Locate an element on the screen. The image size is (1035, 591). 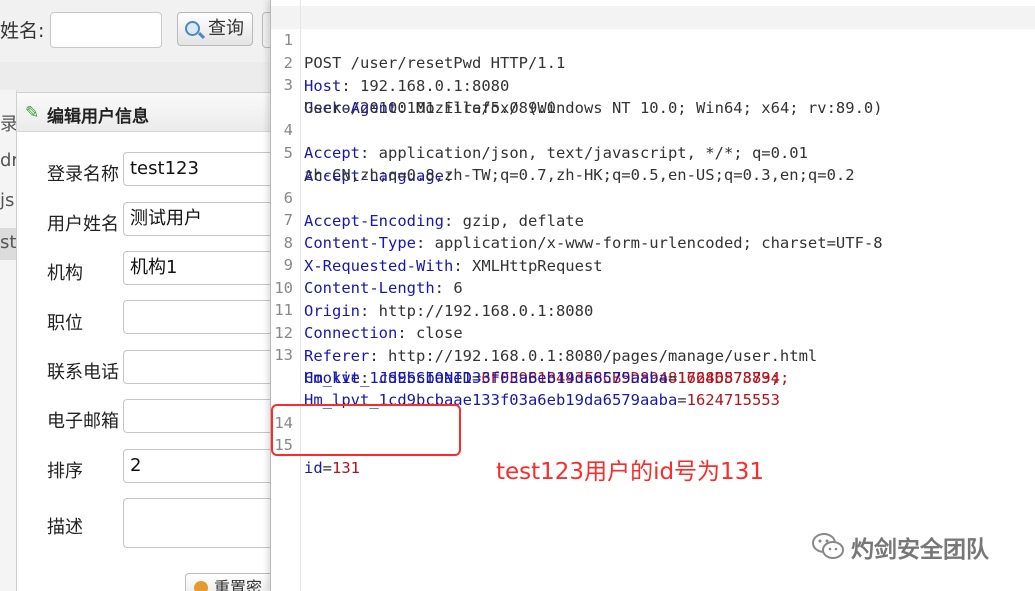
header-value: 6 is located at coordinates (458, 288).